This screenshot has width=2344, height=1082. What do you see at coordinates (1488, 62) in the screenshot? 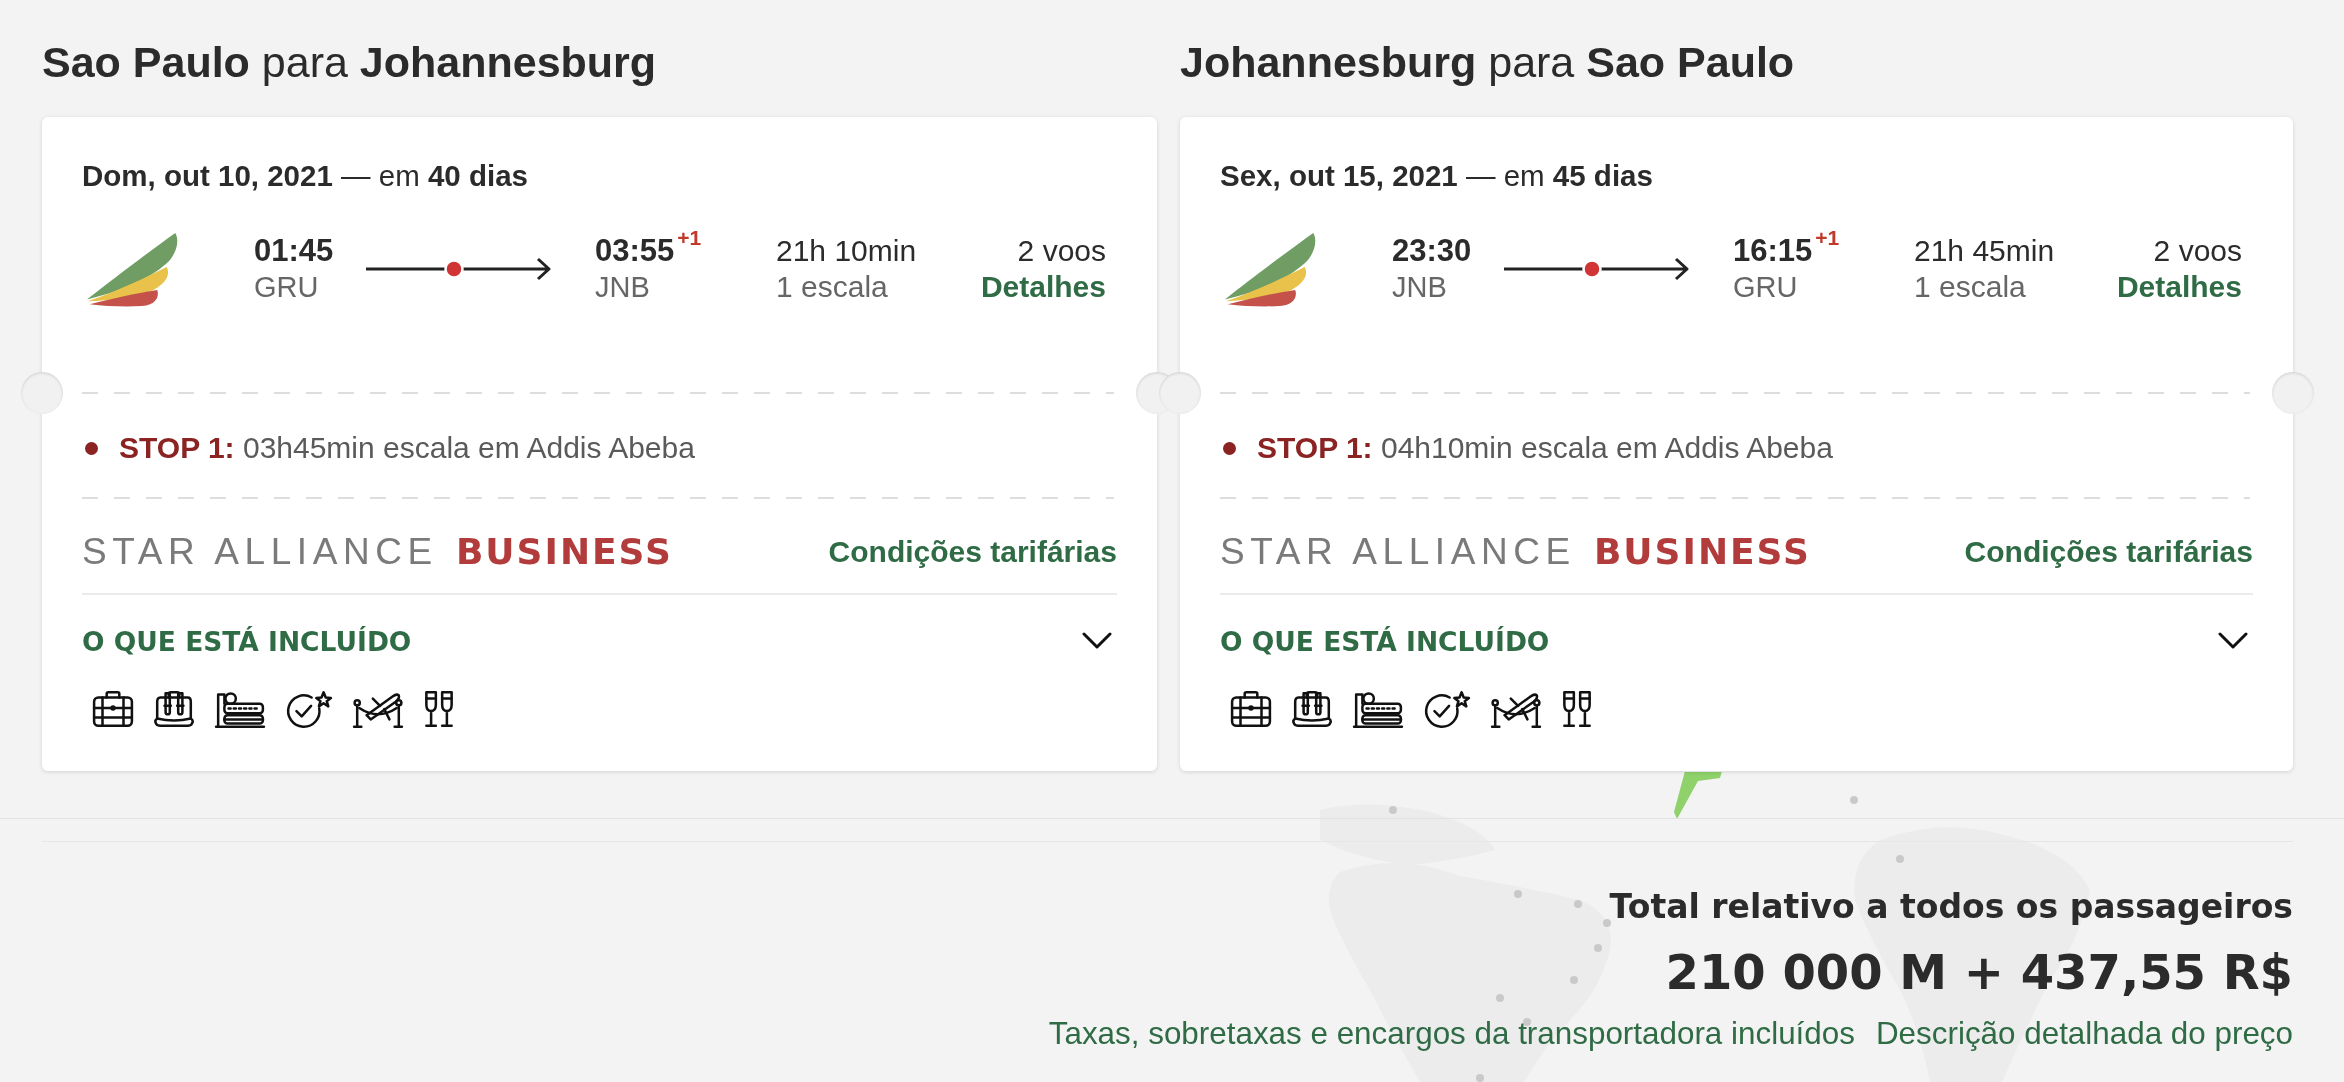
I see `route-title: Johannesburg para Sao Paulo` at bounding box center [1488, 62].